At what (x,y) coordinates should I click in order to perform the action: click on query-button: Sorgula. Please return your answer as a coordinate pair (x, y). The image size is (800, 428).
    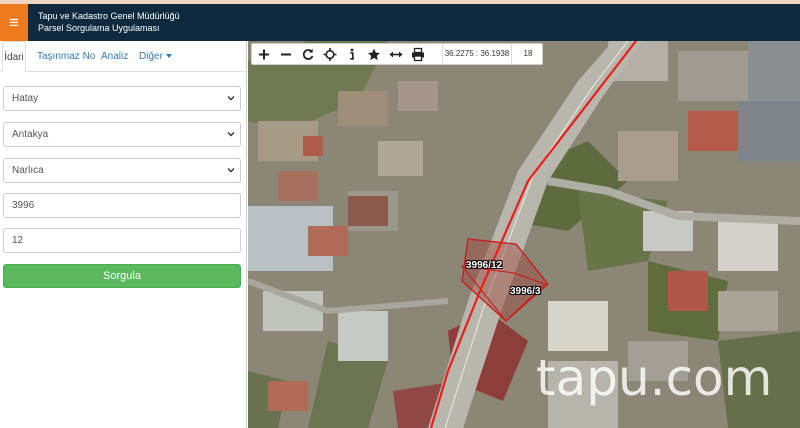
    Looking at the image, I should click on (122, 276).